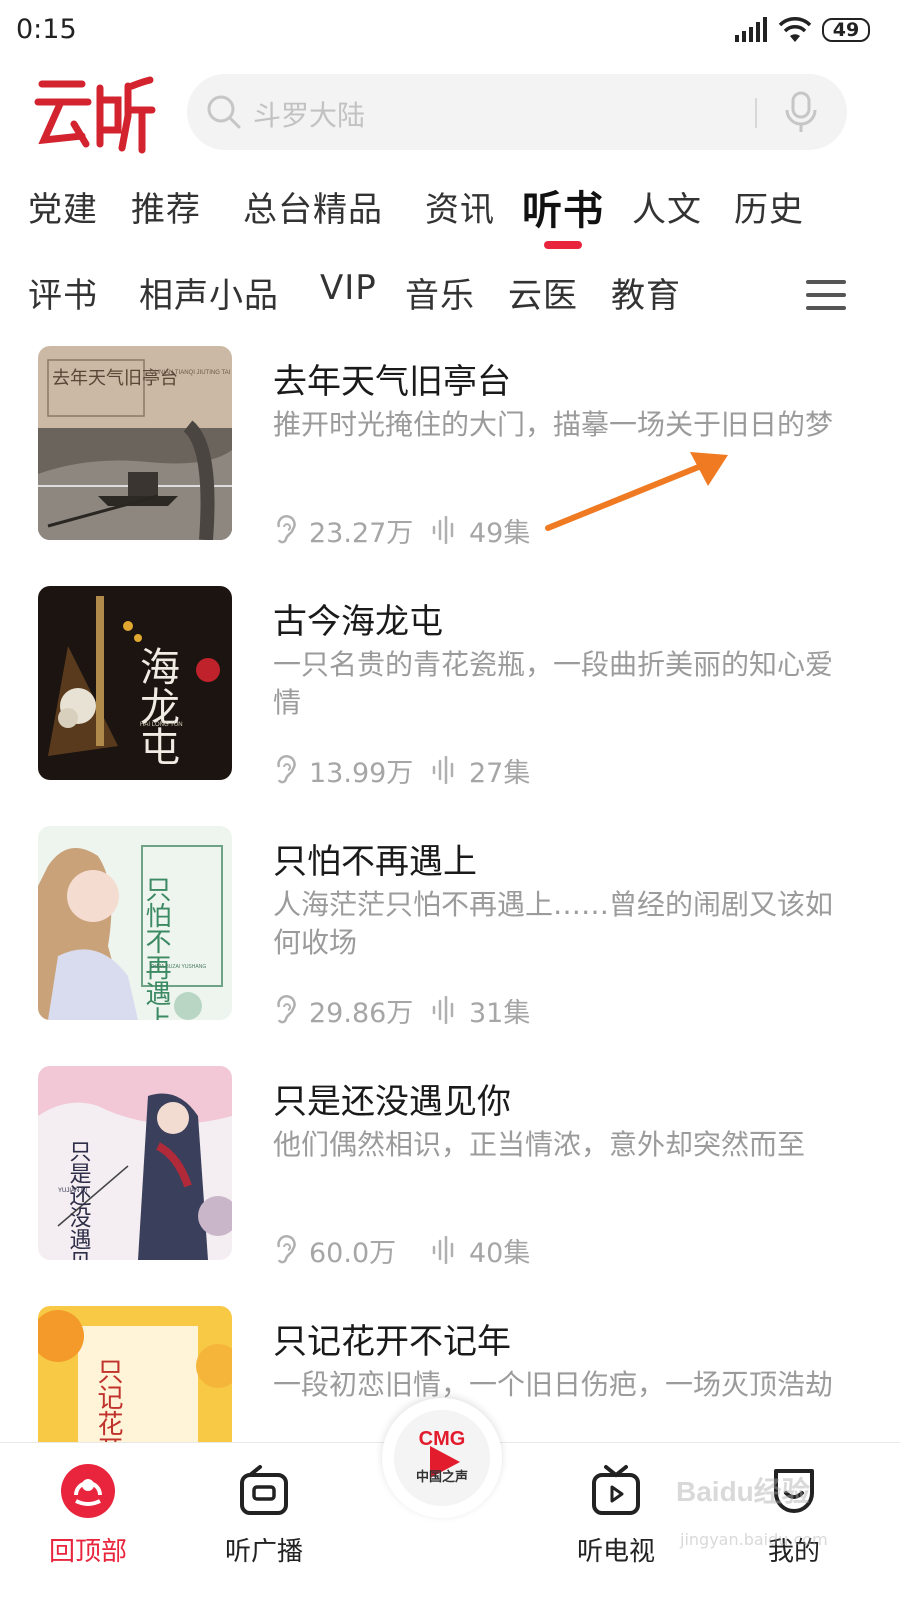 The height and width of the screenshot is (1601, 900). Describe the element at coordinates (801, 112) in the screenshot. I see `microphone-icon` at that location.